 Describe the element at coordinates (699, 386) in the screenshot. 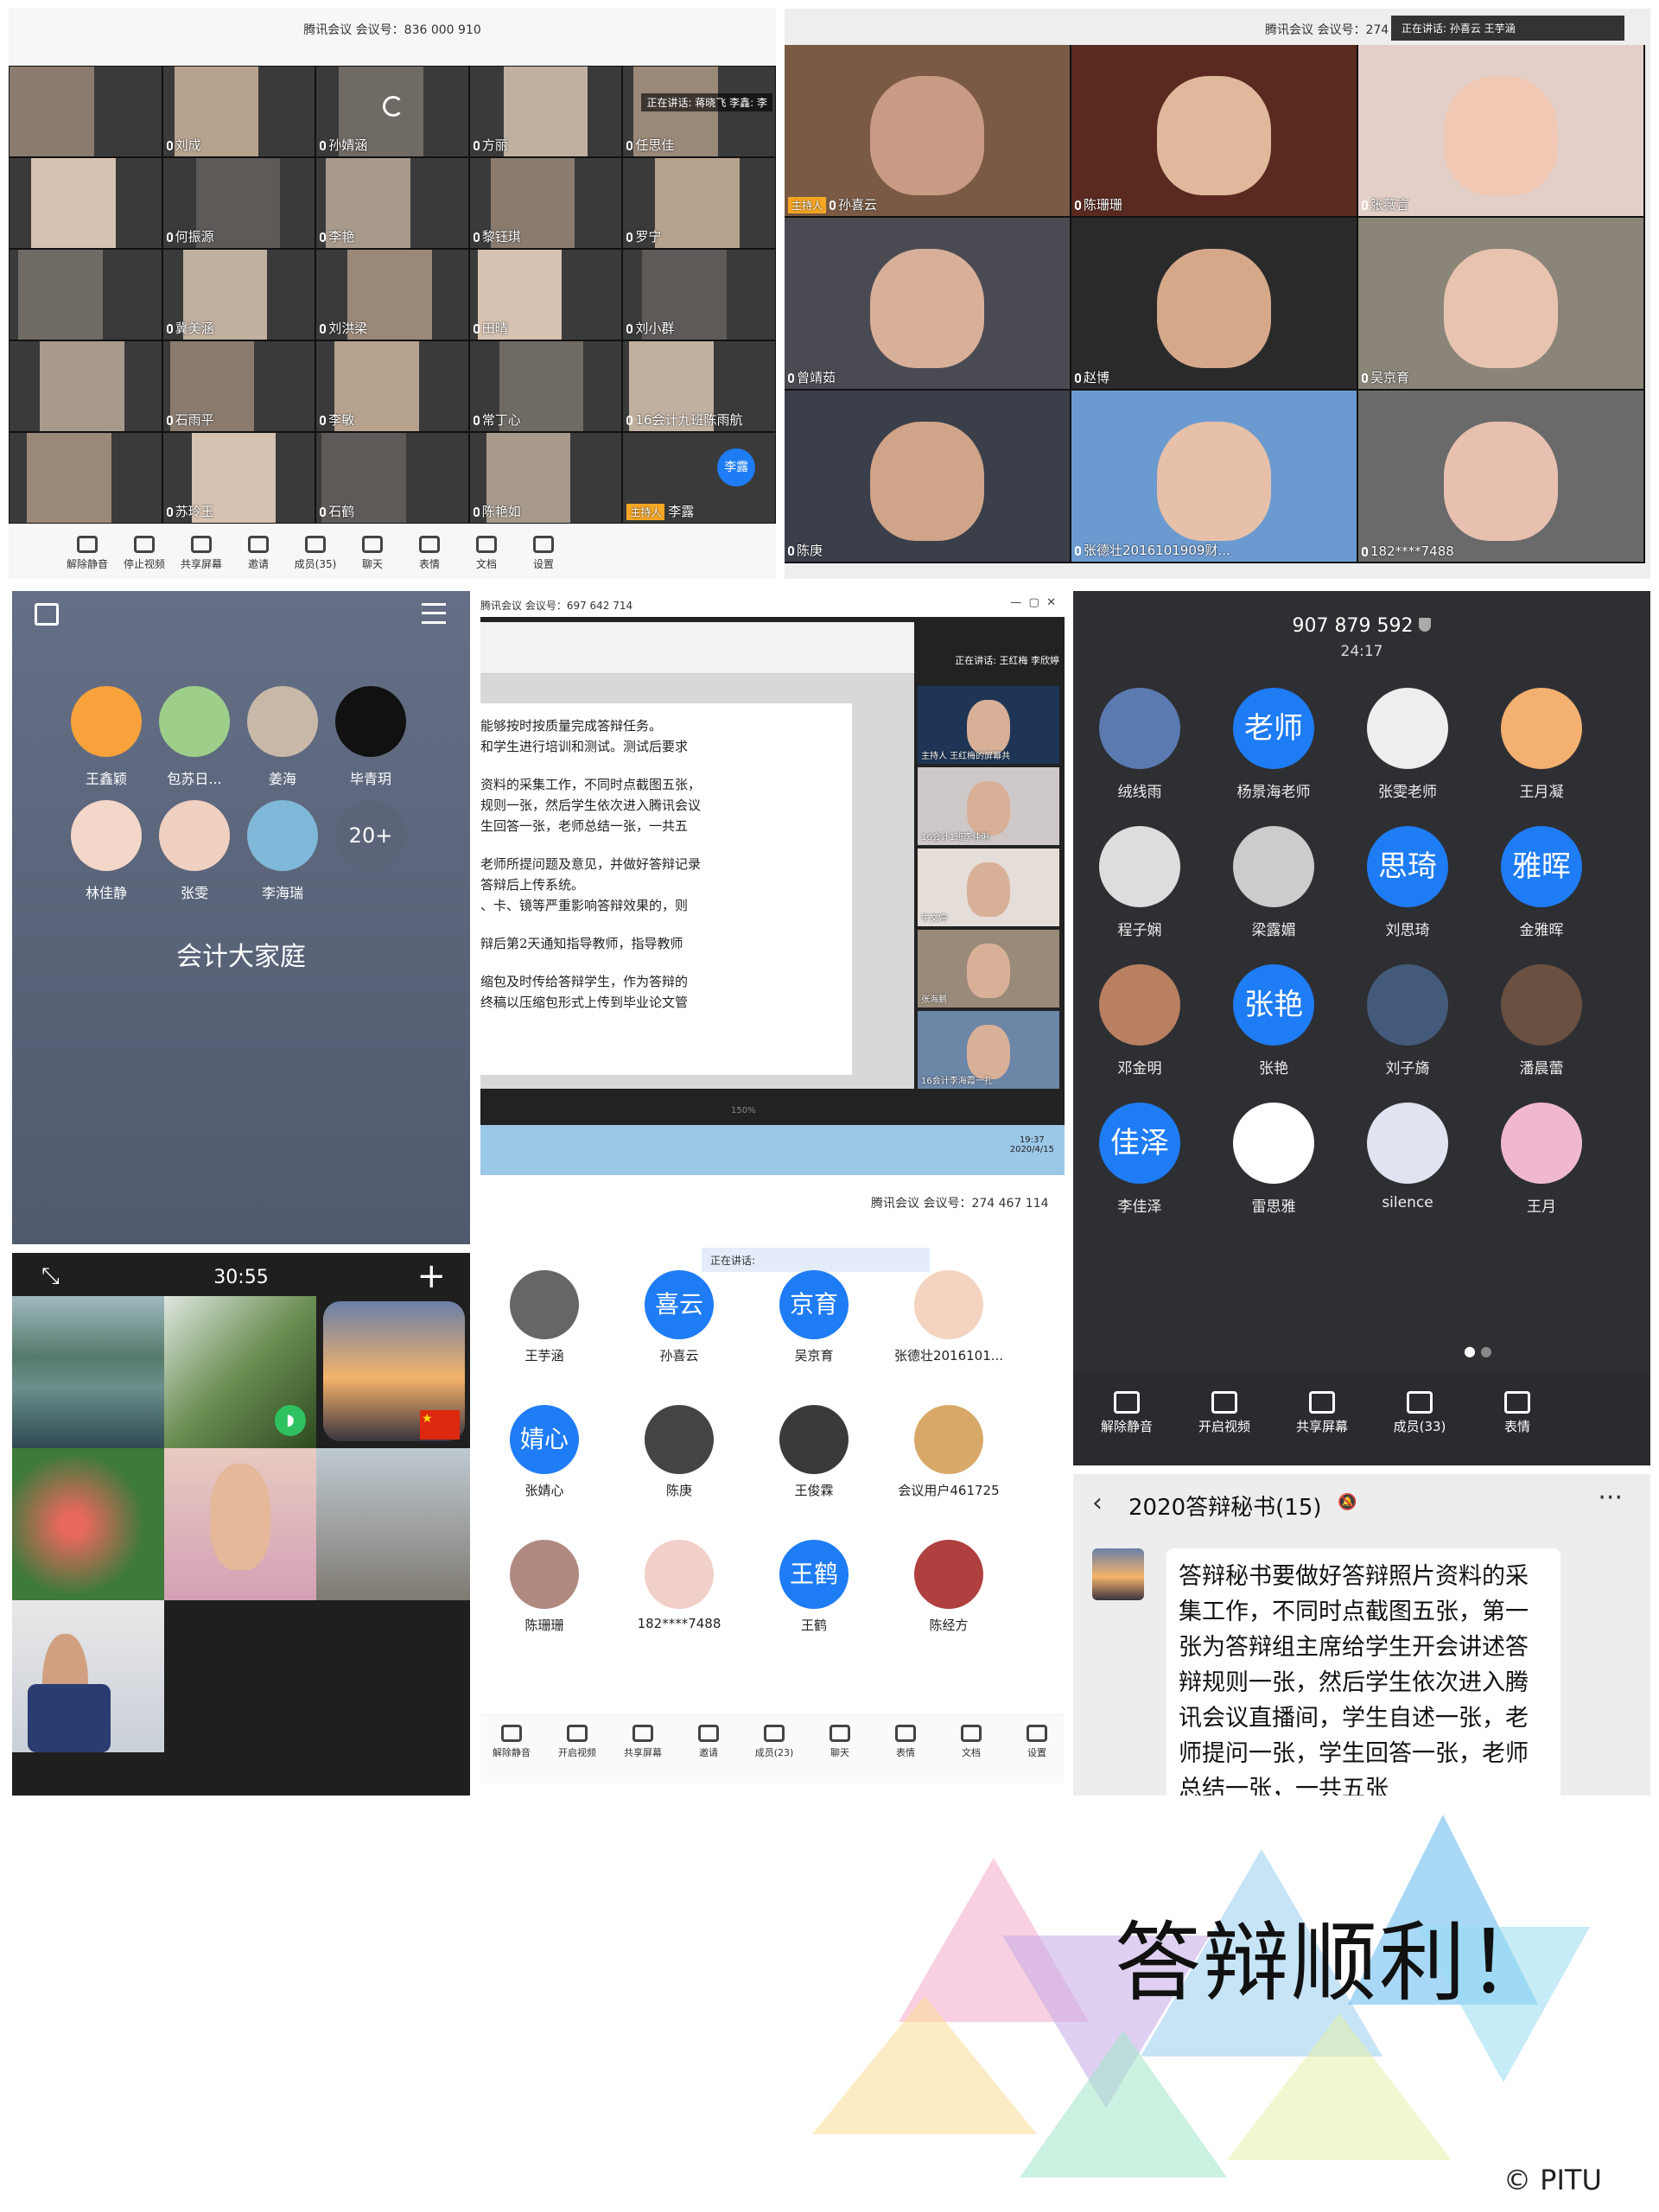

I see `video-tile: 16会计九班陈雨航` at that location.